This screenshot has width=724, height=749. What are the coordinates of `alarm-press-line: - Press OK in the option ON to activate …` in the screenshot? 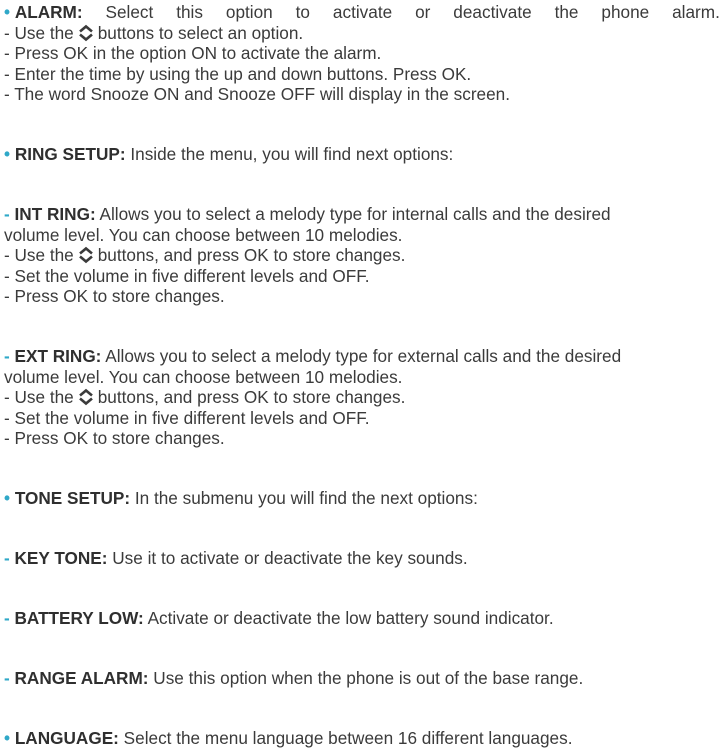 It's located at (193, 53).